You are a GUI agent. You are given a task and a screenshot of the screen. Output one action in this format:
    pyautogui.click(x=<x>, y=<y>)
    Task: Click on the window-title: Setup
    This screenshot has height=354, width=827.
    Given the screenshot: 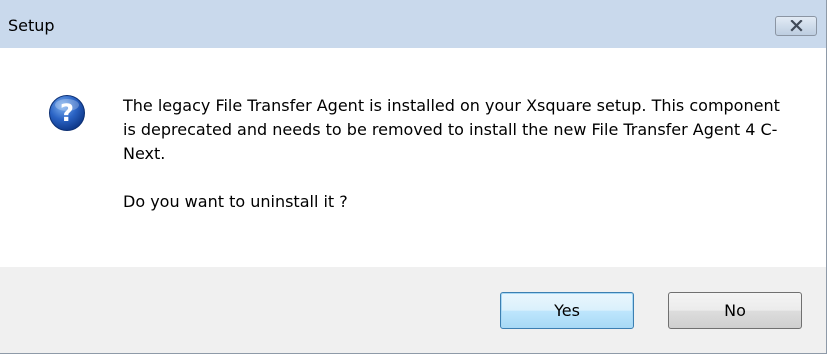 What is the action you would take?
    pyautogui.click(x=31, y=25)
    